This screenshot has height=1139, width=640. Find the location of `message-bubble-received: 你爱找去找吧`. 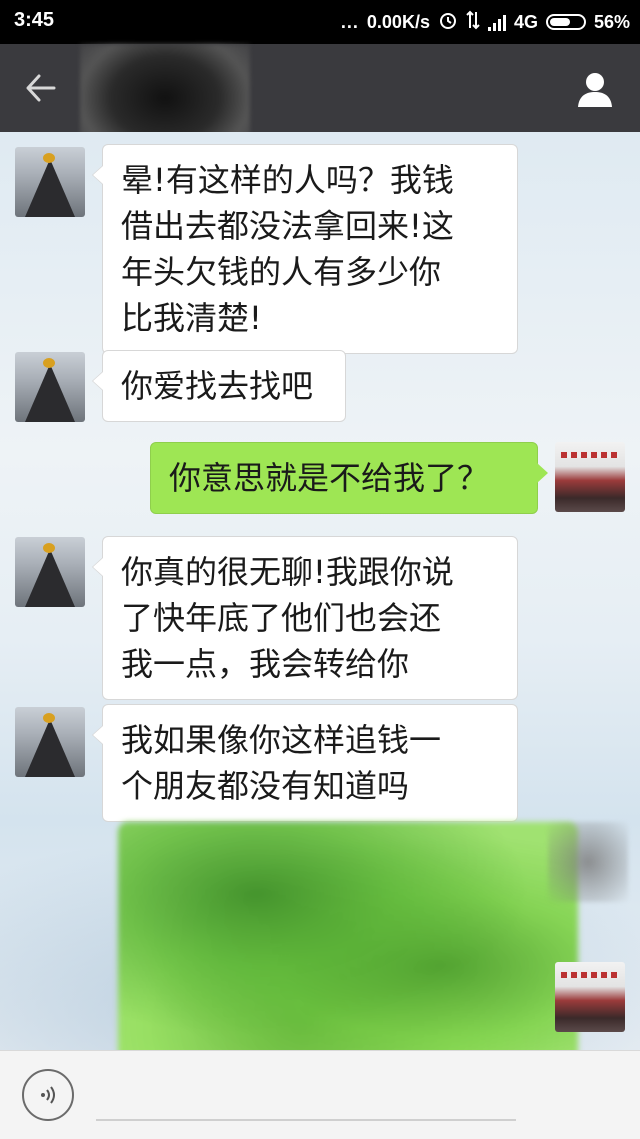

message-bubble-received: 你爱找去找吧 is located at coordinates (219, 386).